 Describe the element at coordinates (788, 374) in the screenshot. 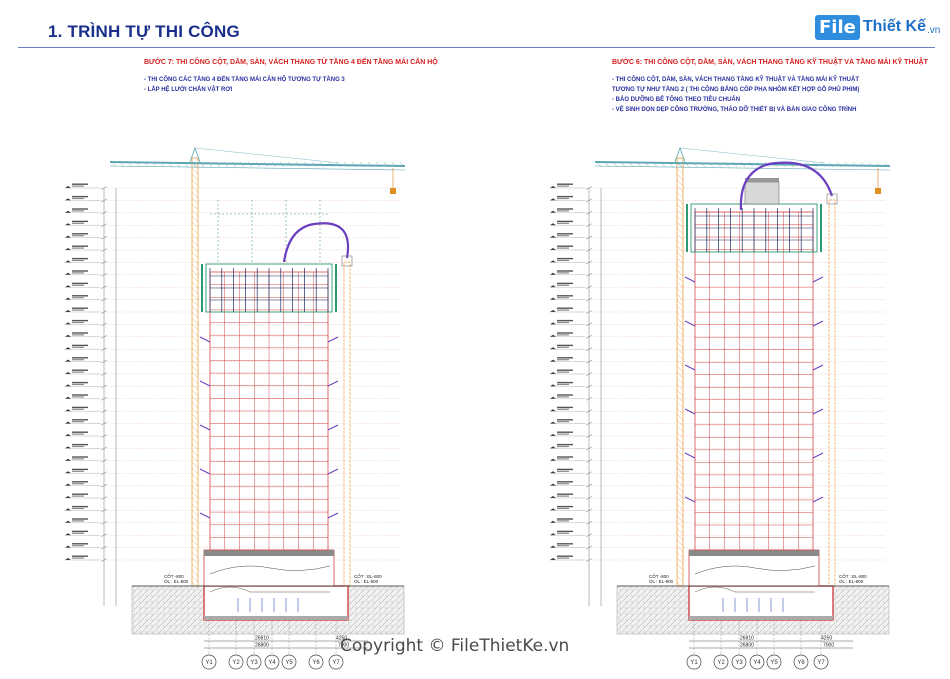

I see `concrete-pump` at that location.